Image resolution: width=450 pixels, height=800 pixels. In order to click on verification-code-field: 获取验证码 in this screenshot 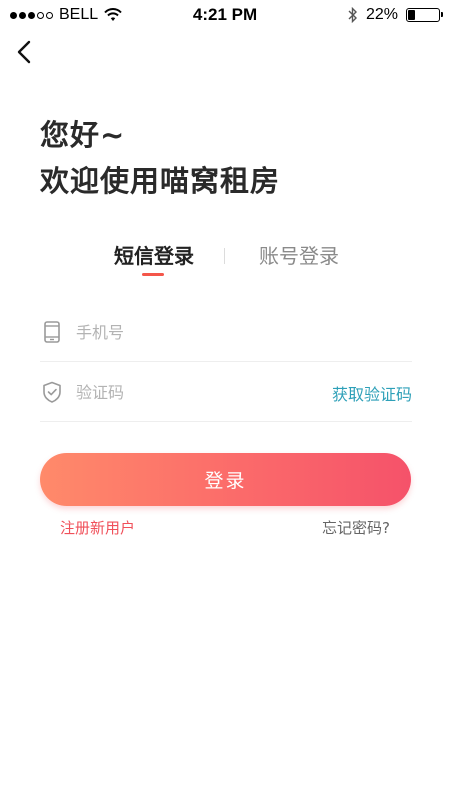, I will do `click(226, 392)`.